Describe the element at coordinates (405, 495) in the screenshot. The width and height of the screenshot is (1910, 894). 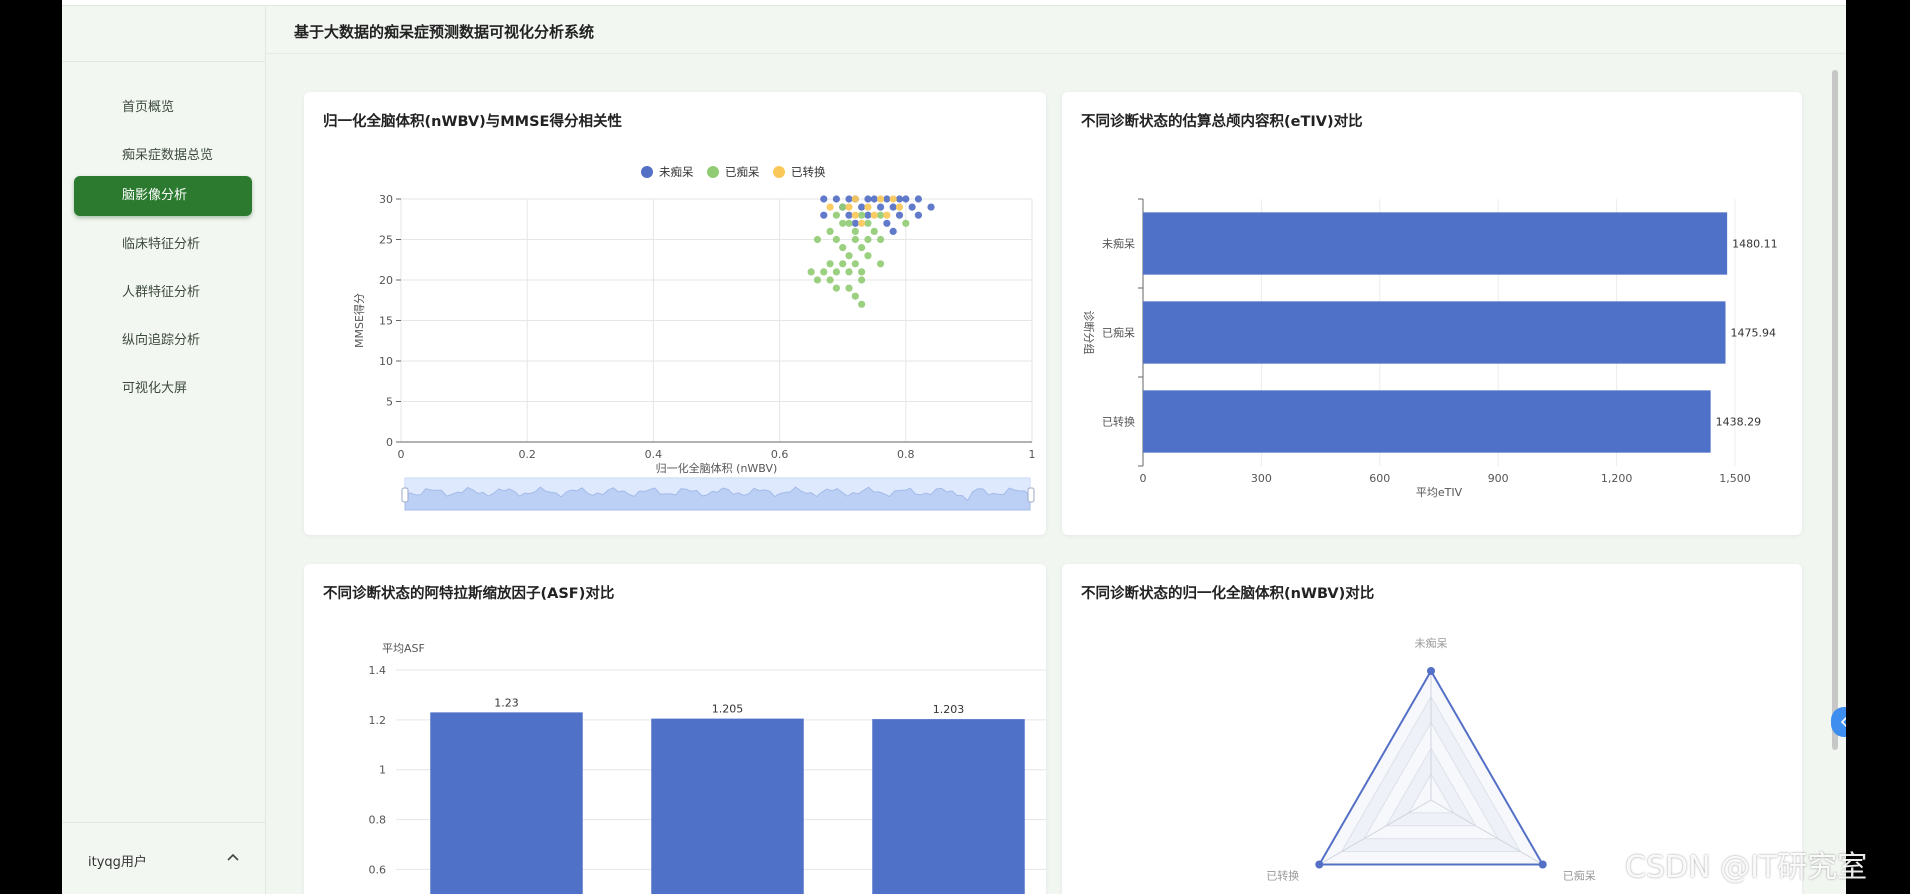
I see `datazoom-left-handle` at that location.